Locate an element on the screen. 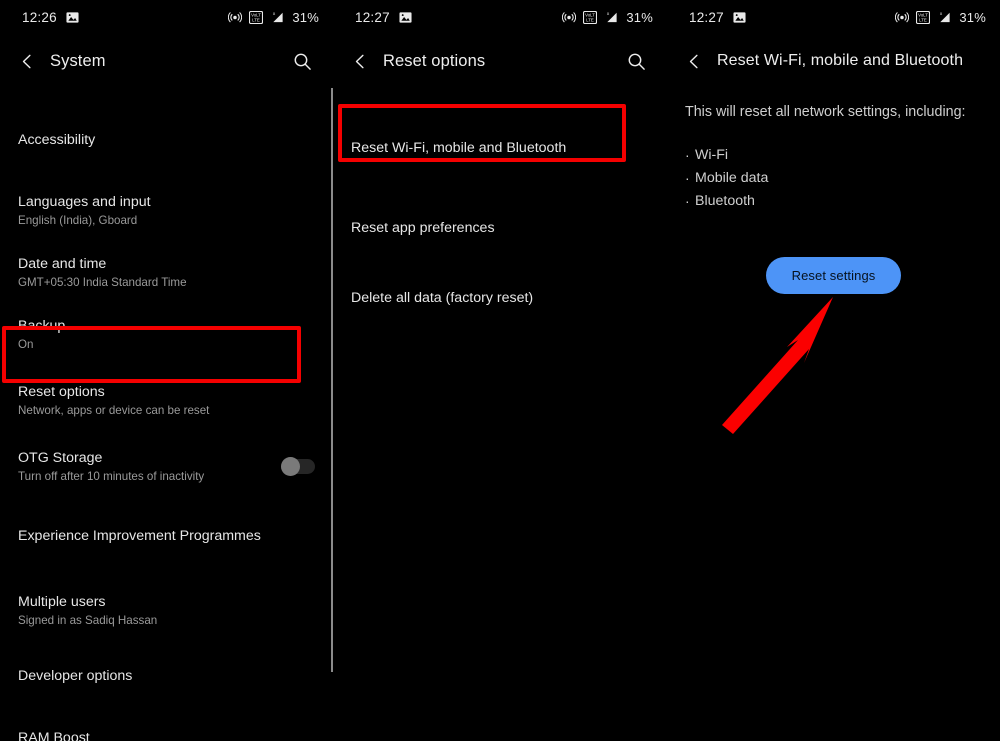 The width and height of the screenshot is (1000, 741). list-item-title: Delete all data (factory reset) is located at coordinates (442, 298).